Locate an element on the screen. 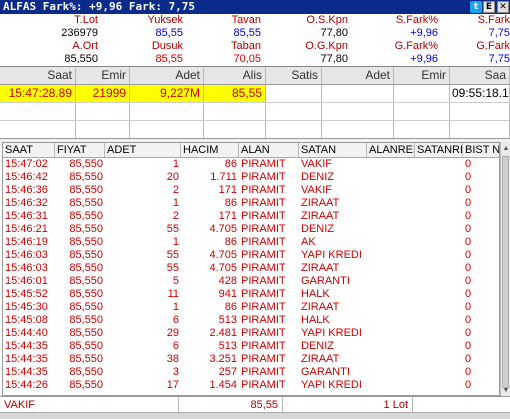  table-row: 15:44:26 85,550 17 1.454 PIRAMIT YAPI KREDI 0 is located at coordinates (251, 385).